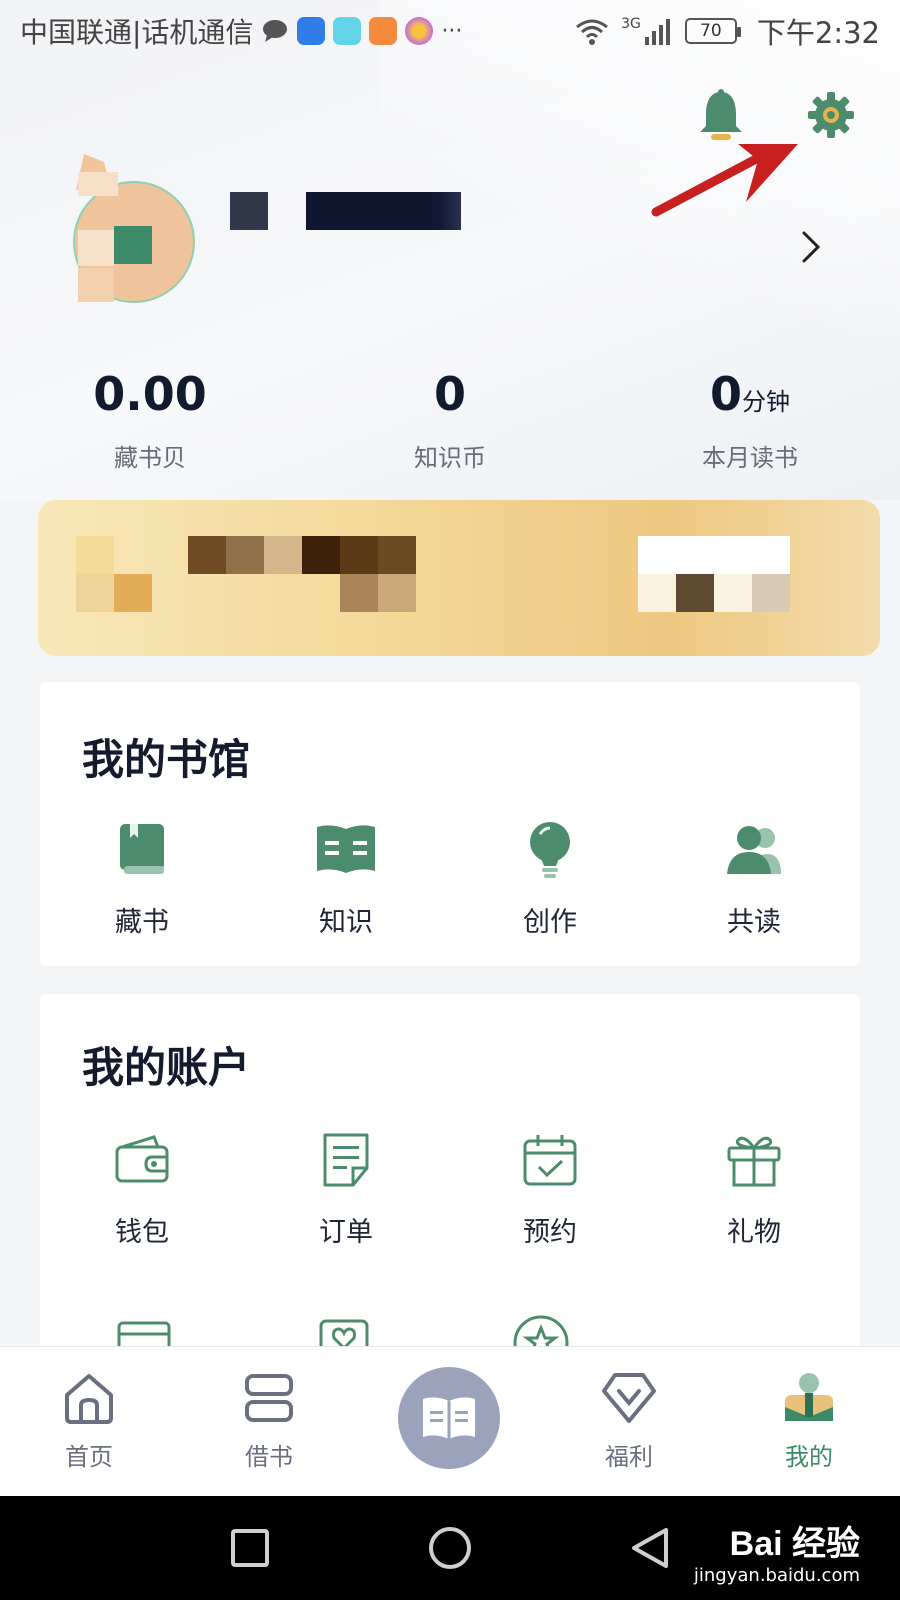 This screenshot has height=1600, width=900. What do you see at coordinates (346, 1232) in the screenshot?
I see `item-label: 订单` at bounding box center [346, 1232].